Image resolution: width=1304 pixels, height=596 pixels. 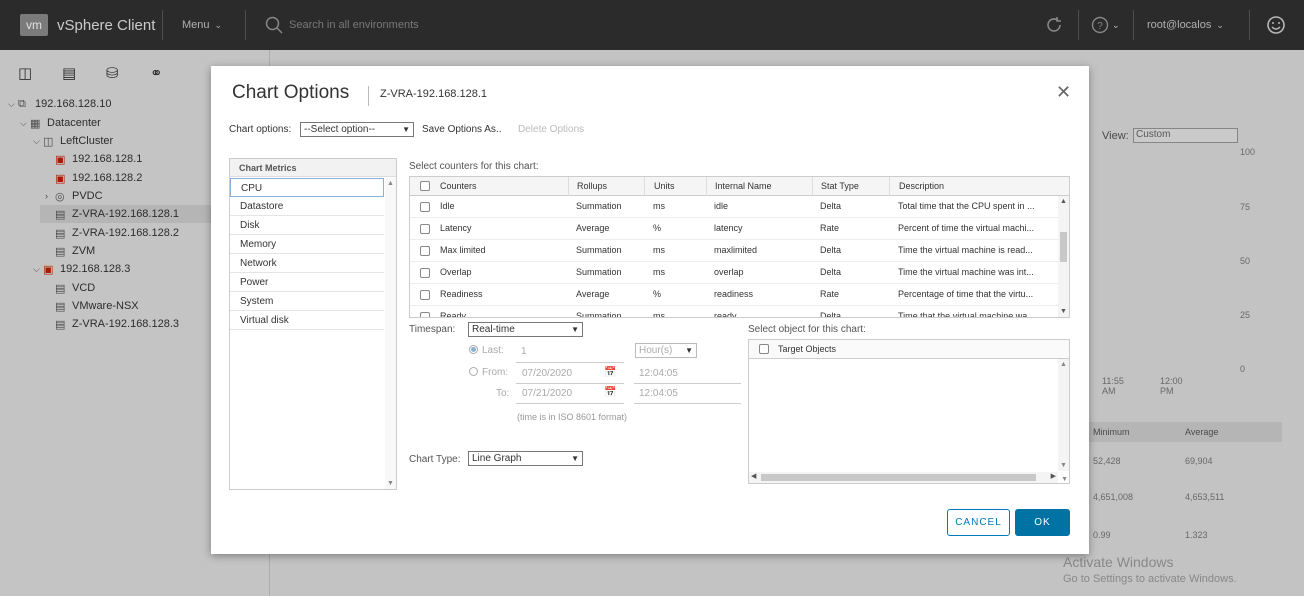 I want to click on chart-type-select: Line Graph ▼, so click(x=525, y=458).